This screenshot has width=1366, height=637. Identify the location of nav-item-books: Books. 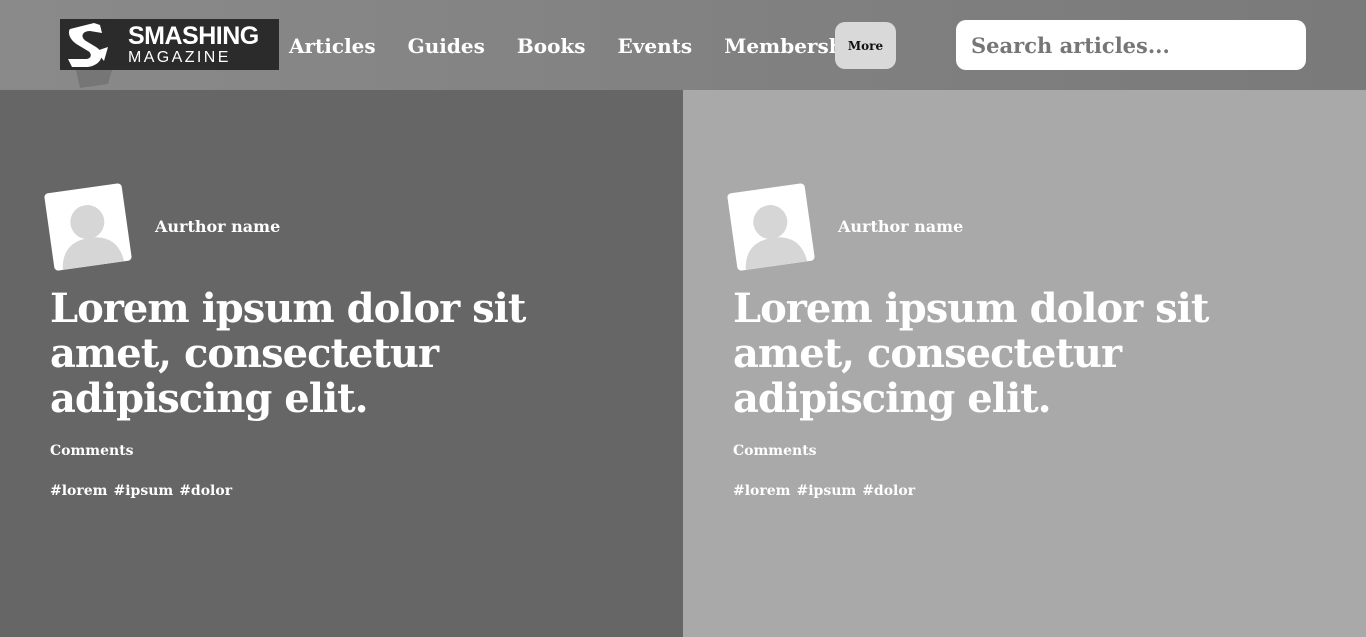
(551, 46).